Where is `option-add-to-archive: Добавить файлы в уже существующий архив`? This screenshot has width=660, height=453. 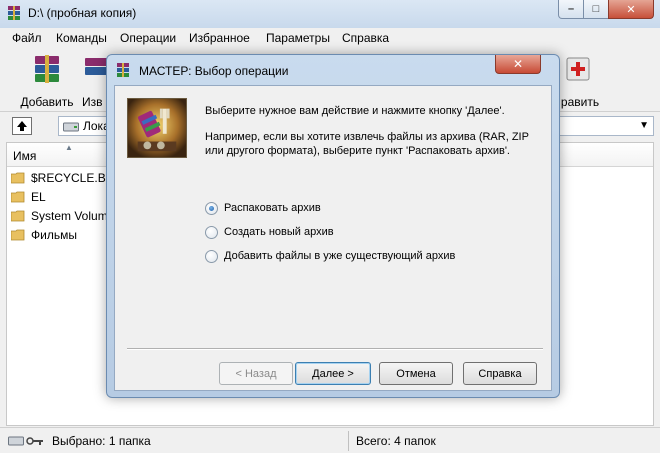 option-add-to-archive: Добавить файлы в уже существующий архив is located at coordinates (330, 256).